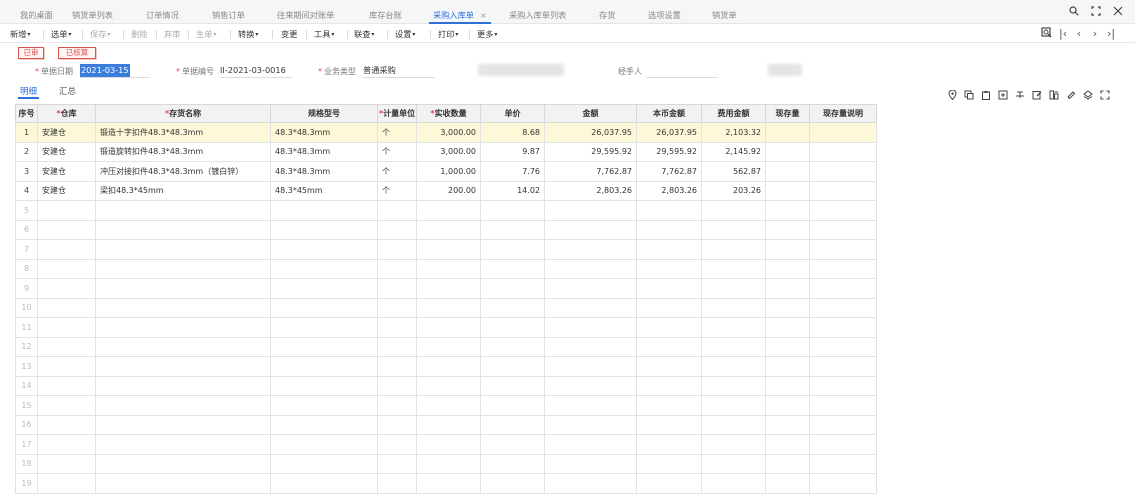 The width and height of the screenshot is (1135, 494). I want to click on fee-cell: 562.87, so click(733, 171).